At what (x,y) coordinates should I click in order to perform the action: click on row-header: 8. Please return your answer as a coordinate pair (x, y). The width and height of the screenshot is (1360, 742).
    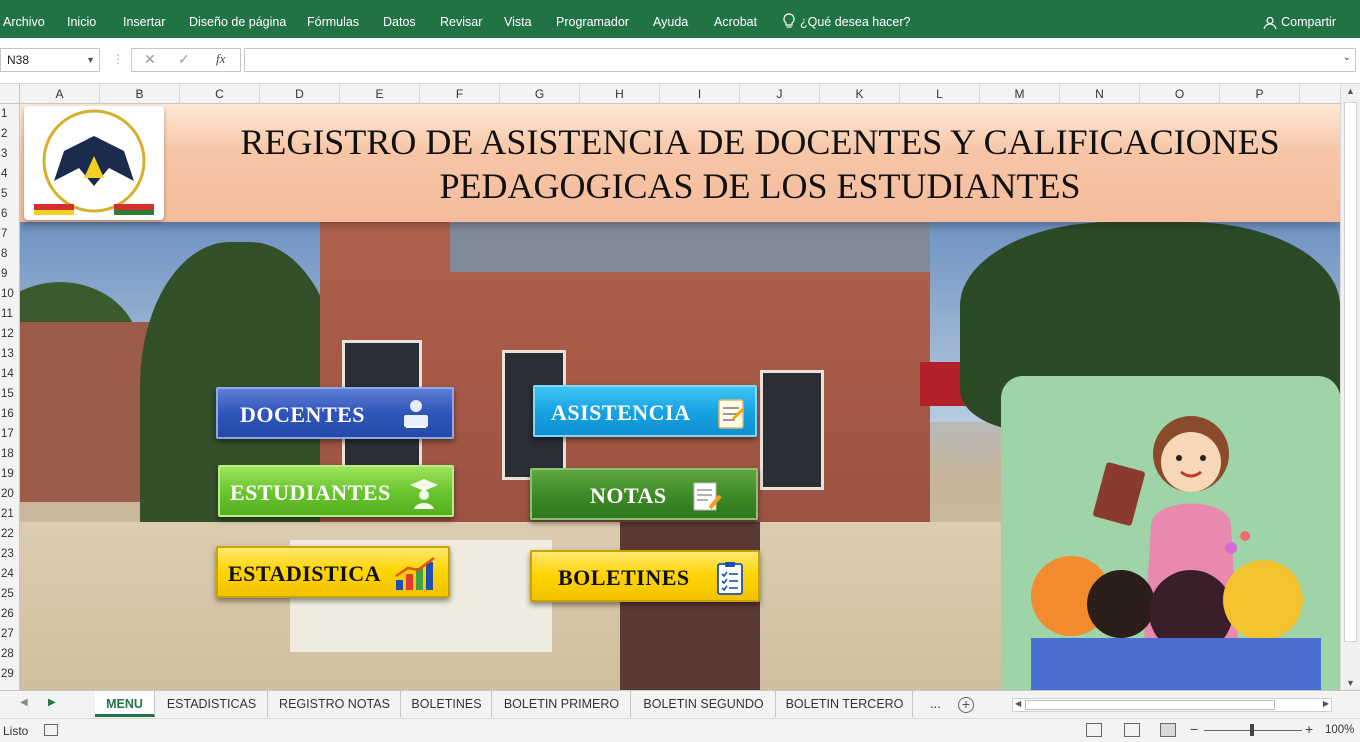
    Looking at the image, I should click on (9, 254).